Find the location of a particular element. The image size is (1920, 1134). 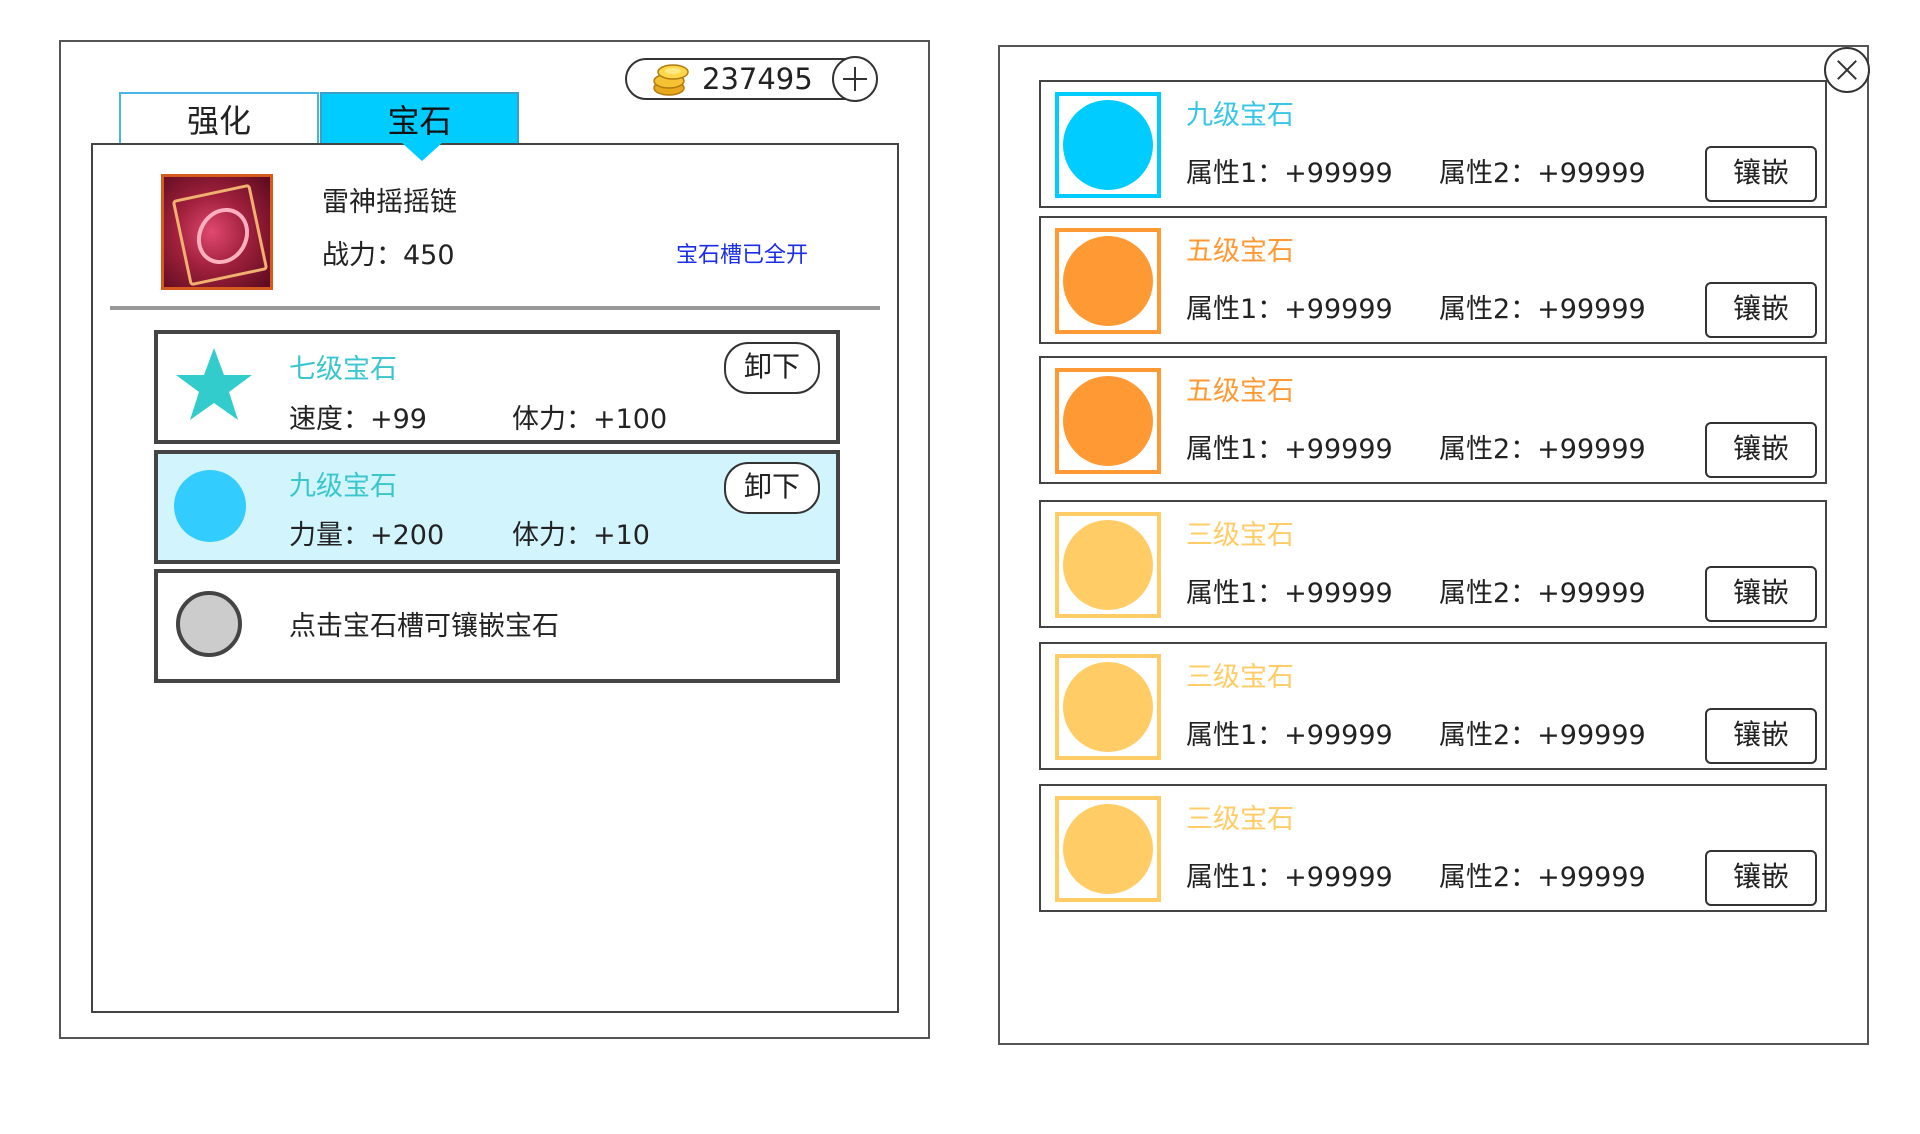

slot-attr-1: 力量：+200 is located at coordinates (367, 535).